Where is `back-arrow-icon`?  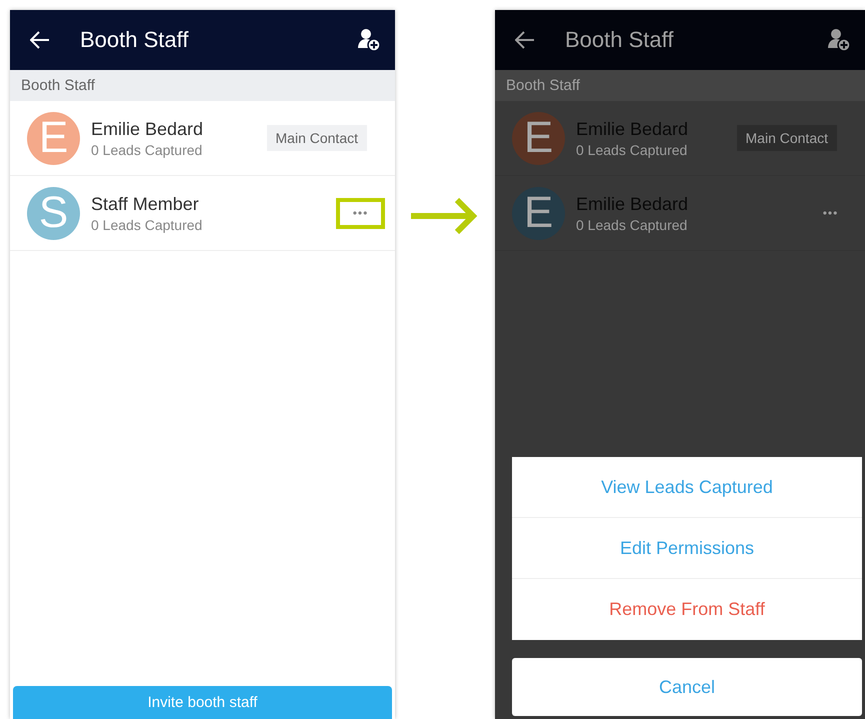
back-arrow-icon is located at coordinates (525, 40).